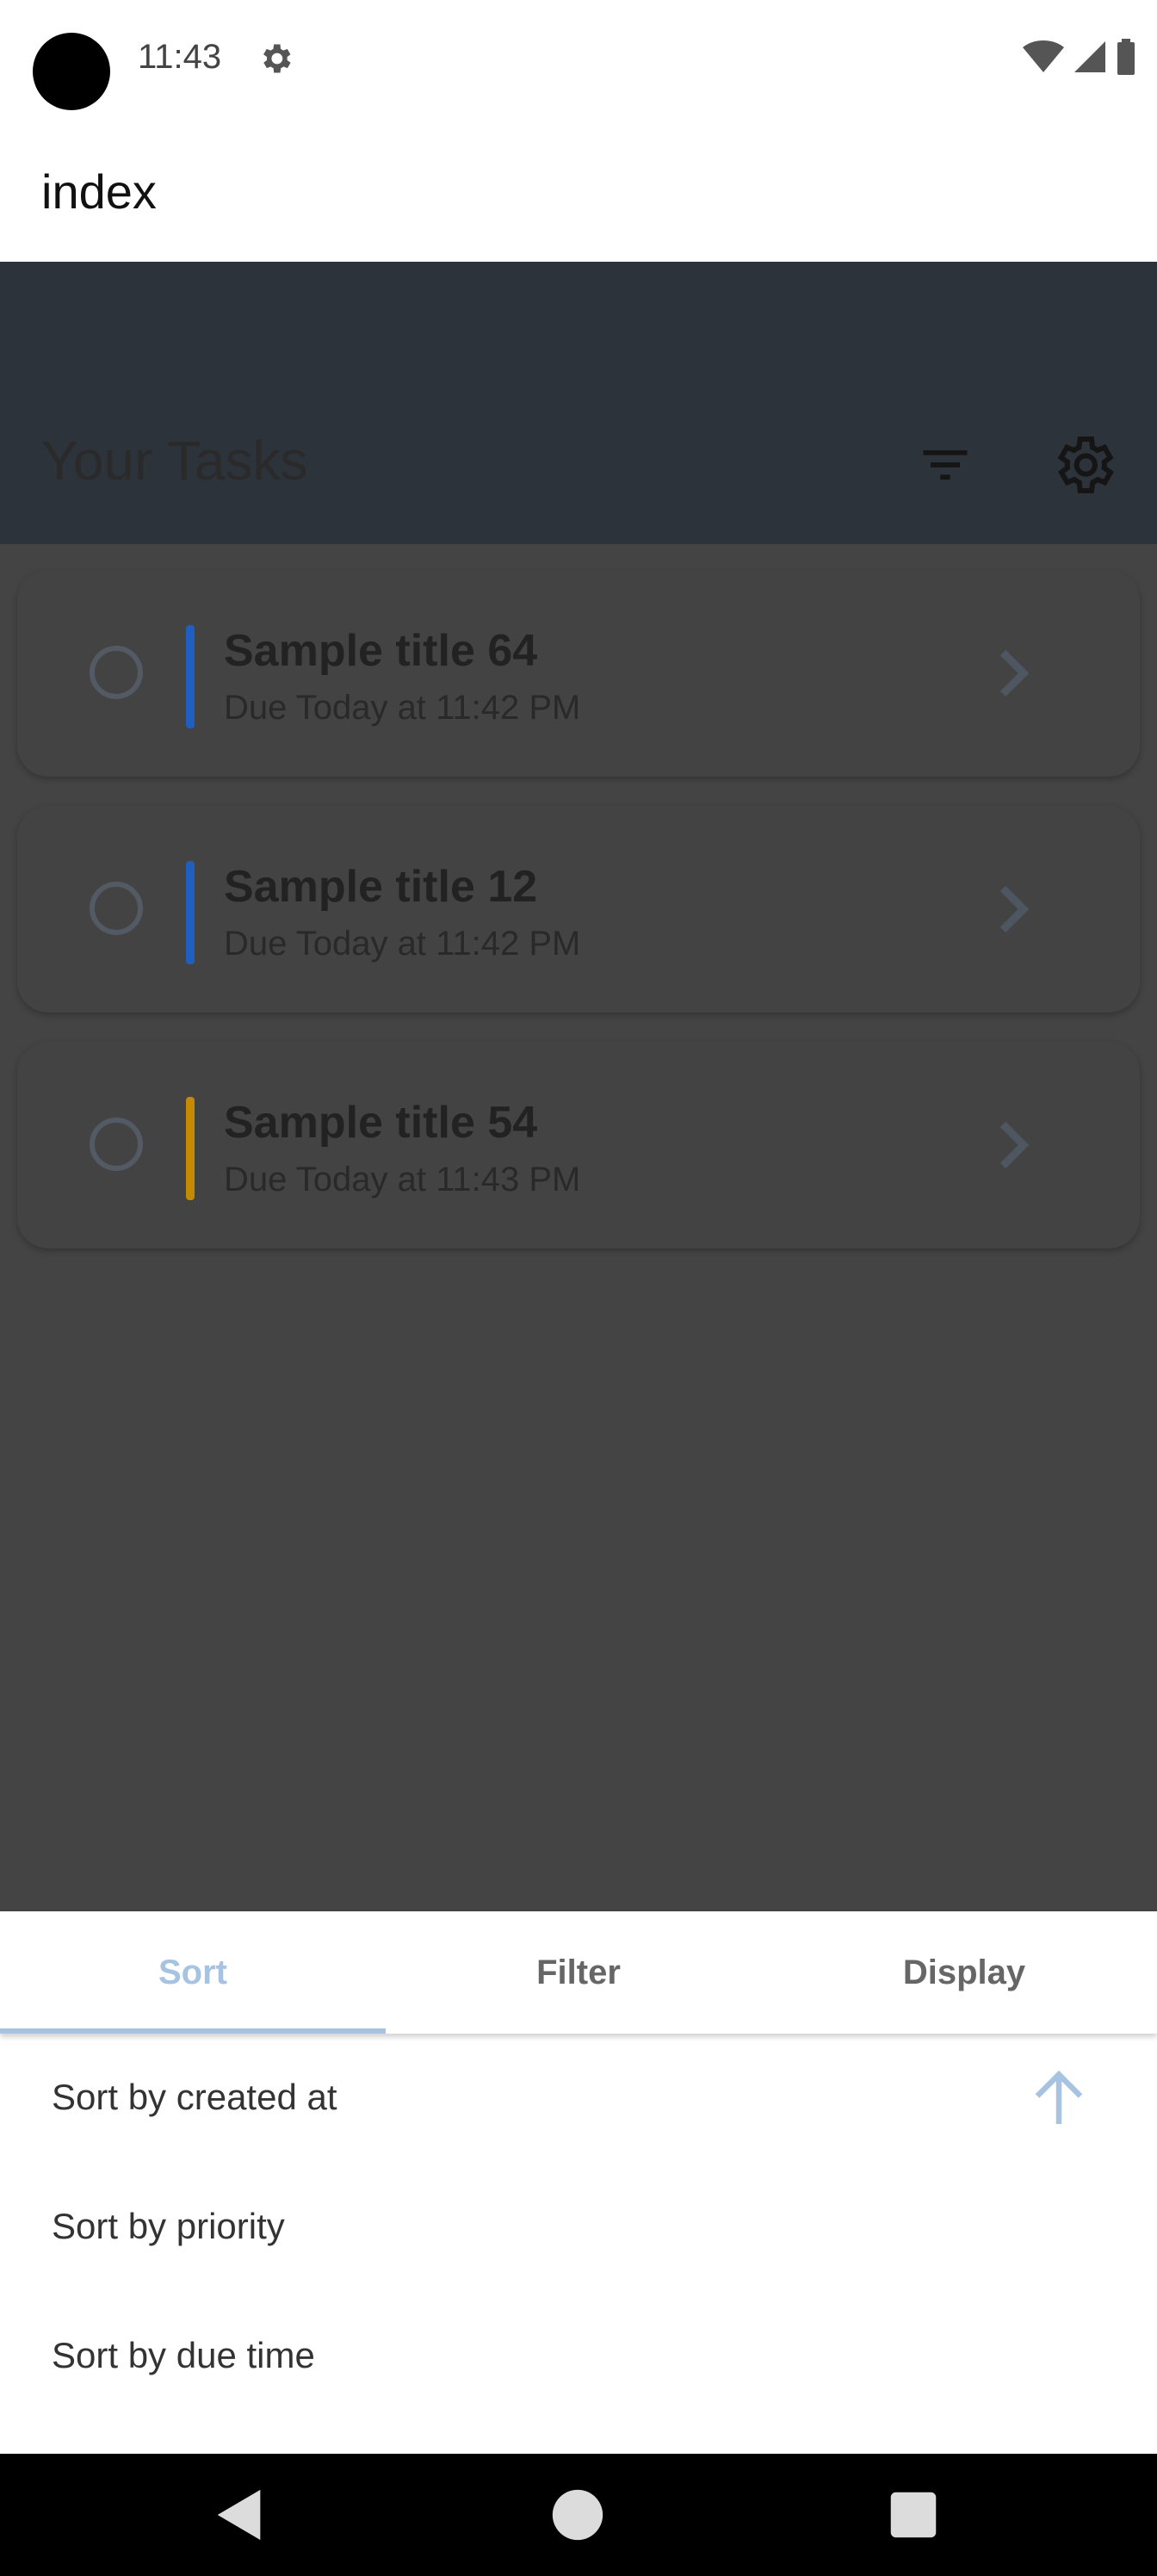 Image resolution: width=1157 pixels, height=2576 pixels. What do you see at coordinates (183, 2355) in the screenshot?
I see `sort-option-label: Sort by due time` at bounding box center [183, 2355].